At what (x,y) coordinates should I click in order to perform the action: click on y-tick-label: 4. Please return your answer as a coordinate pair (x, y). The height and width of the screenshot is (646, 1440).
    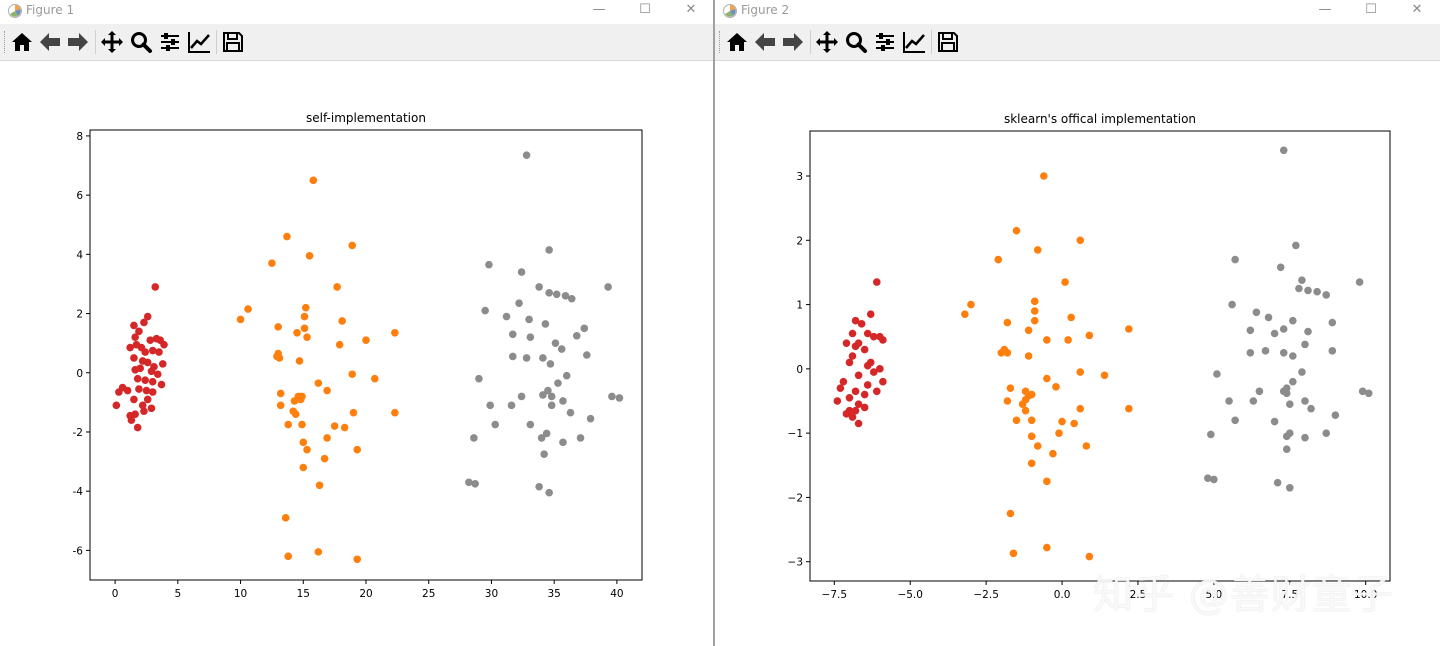
    Looking at the image, I should click on (79, 255).